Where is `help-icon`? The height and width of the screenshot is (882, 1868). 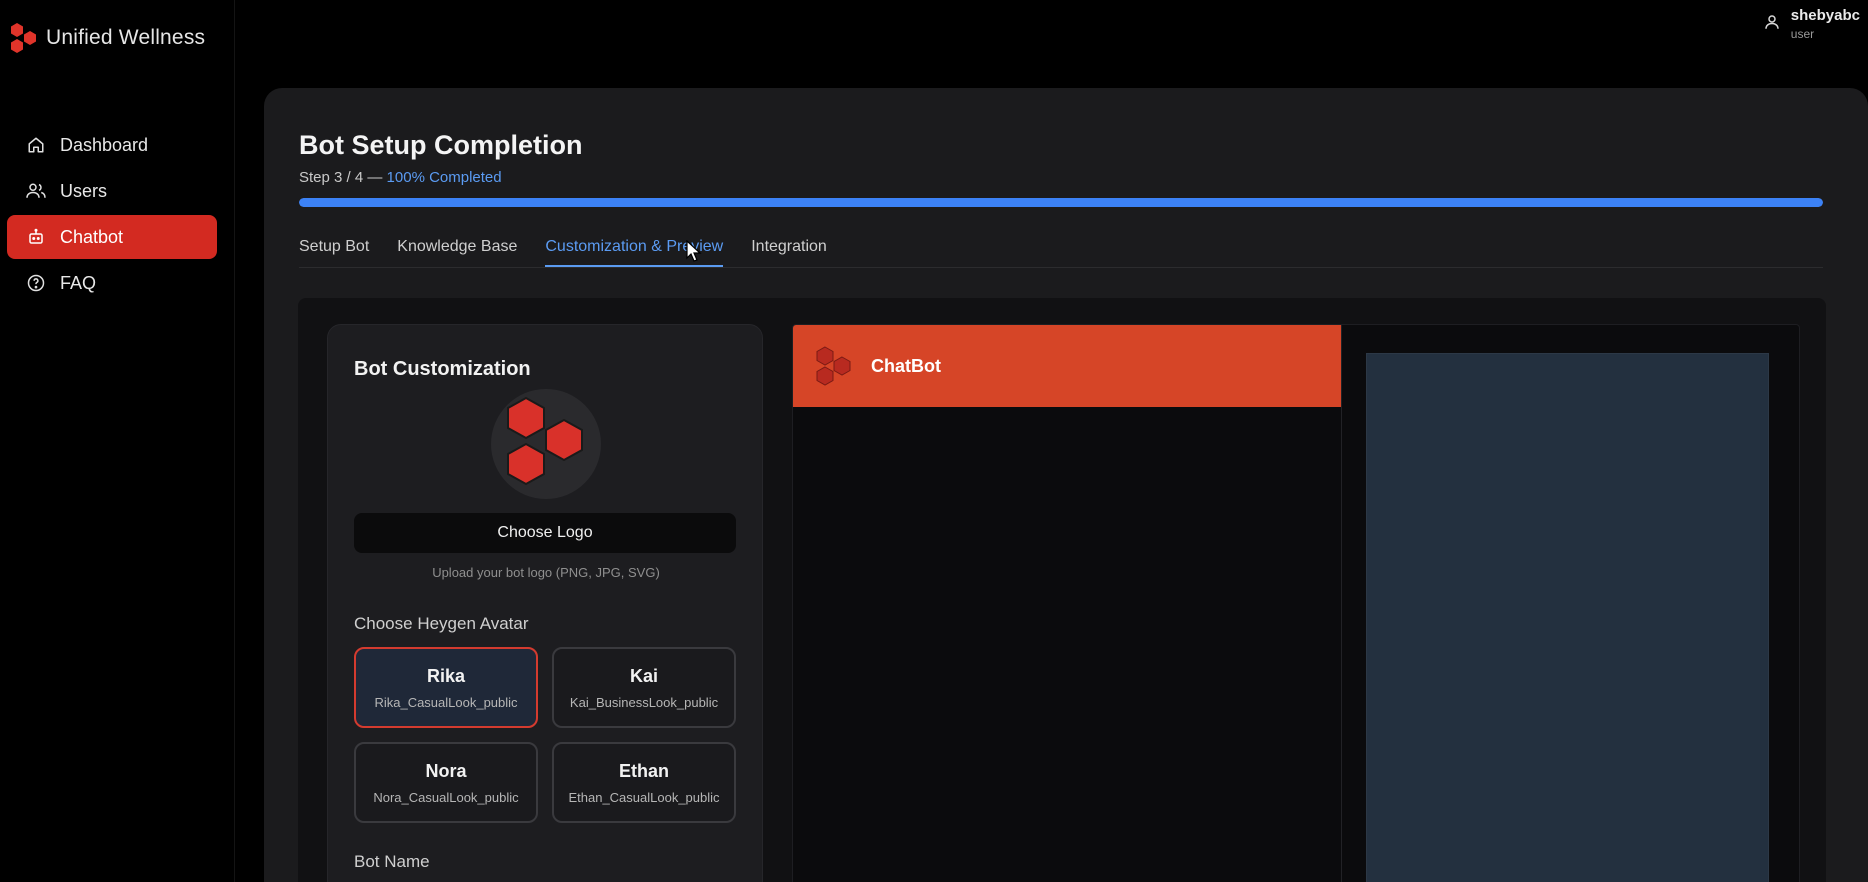 help-icon is located at coordinates (36, 283).